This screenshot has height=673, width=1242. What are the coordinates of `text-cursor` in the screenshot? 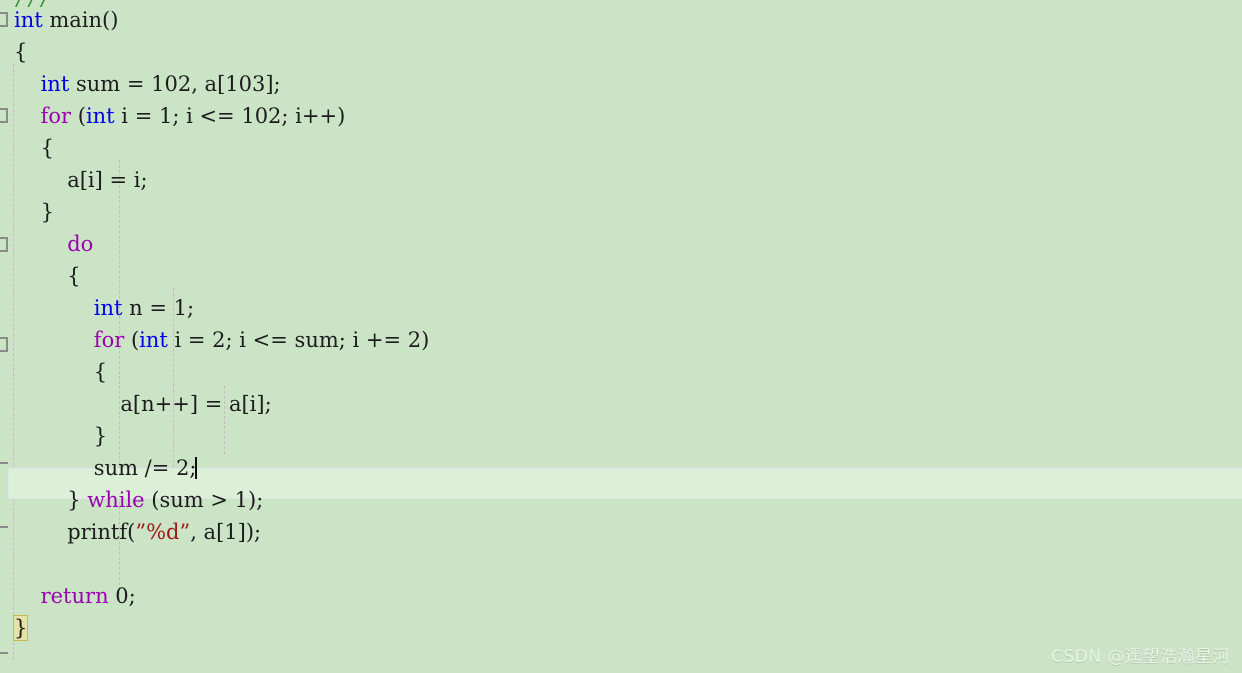 It's located at (196, 468).